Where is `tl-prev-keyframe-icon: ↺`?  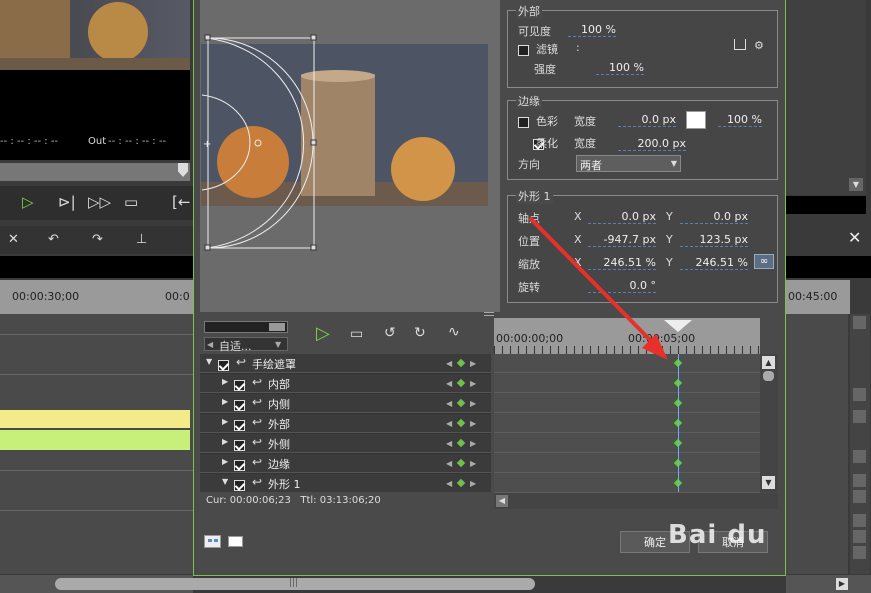 tl-prev-keyframe-icon: ↺ is located at coordinates (390, 333).